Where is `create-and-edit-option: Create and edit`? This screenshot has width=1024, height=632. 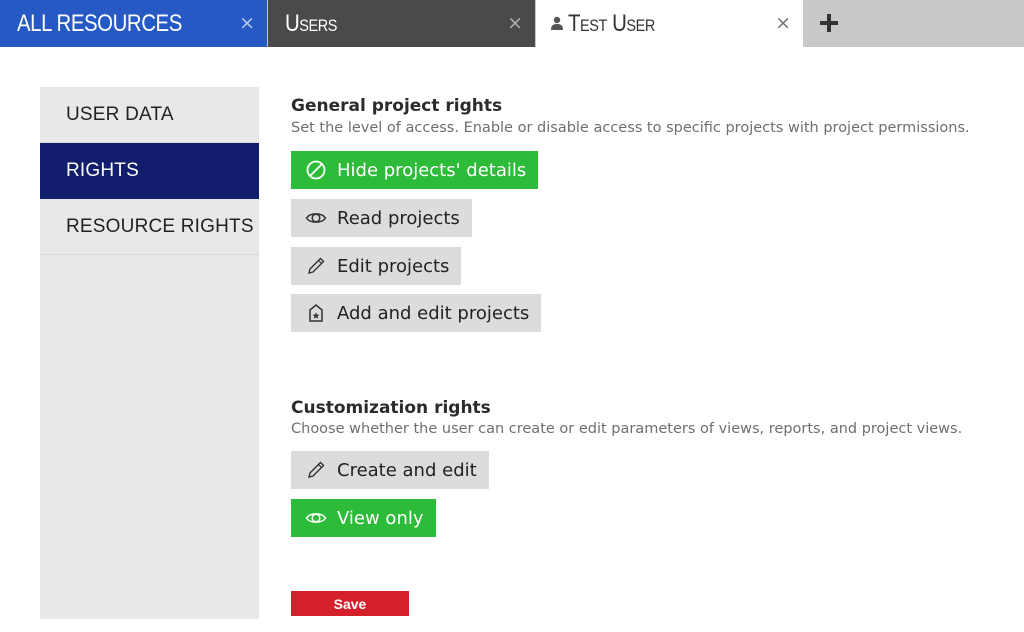 create-and-edit-option: Create and edit is located at coordinates (390, 470).